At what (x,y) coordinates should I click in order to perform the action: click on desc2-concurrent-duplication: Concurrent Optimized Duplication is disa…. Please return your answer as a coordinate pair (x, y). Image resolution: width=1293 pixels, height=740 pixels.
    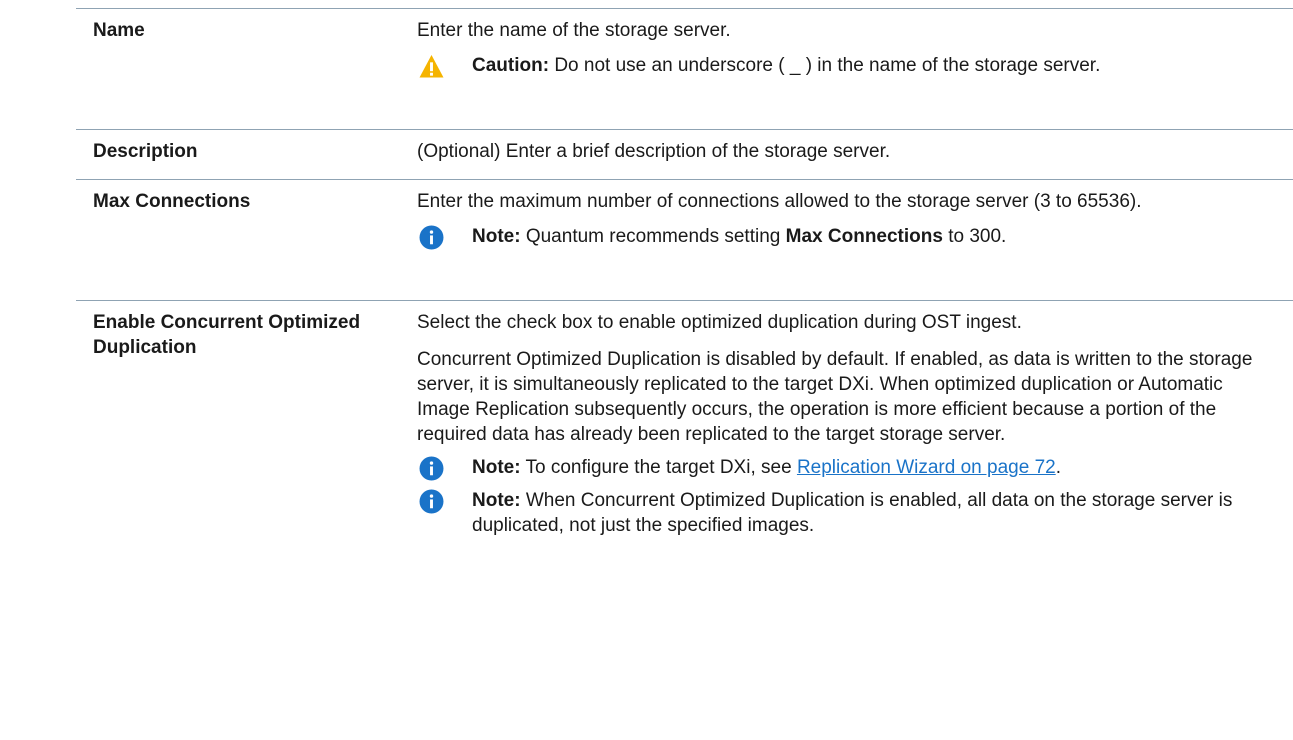
    Looking at the image, I should click on (835, 397).